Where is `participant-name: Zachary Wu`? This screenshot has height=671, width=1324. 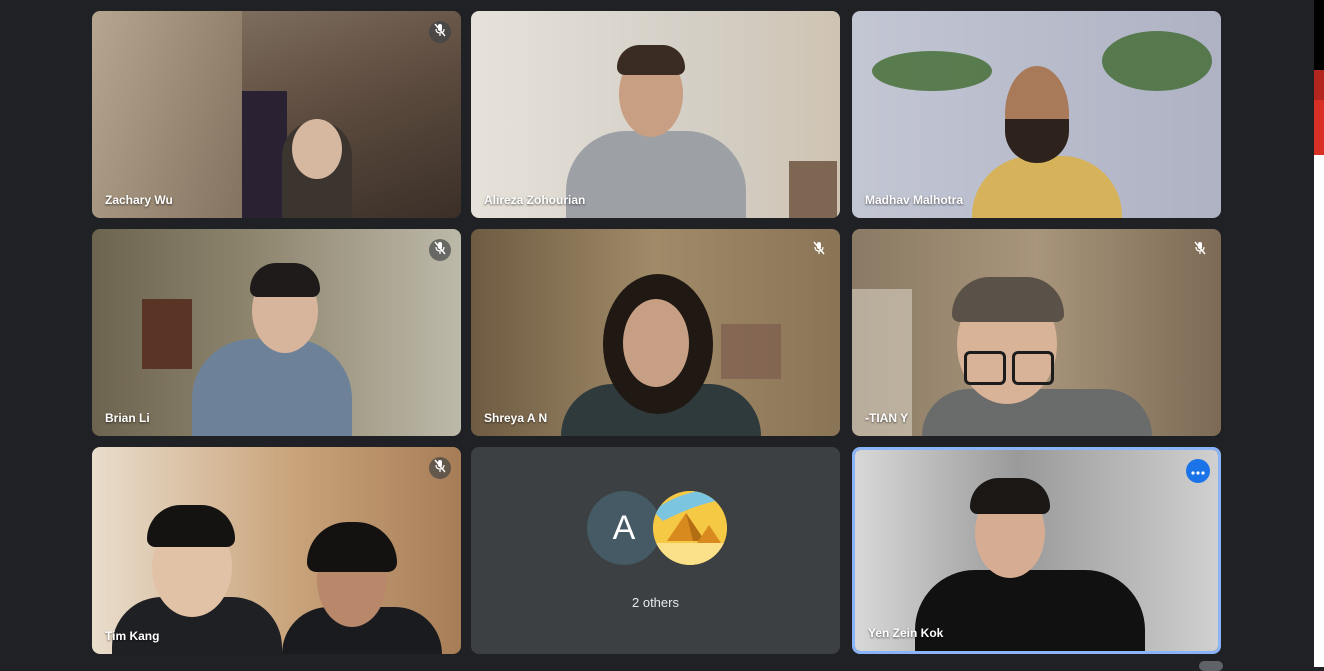
participant-name: Zachary Wu is located at coordinates (139, 200).